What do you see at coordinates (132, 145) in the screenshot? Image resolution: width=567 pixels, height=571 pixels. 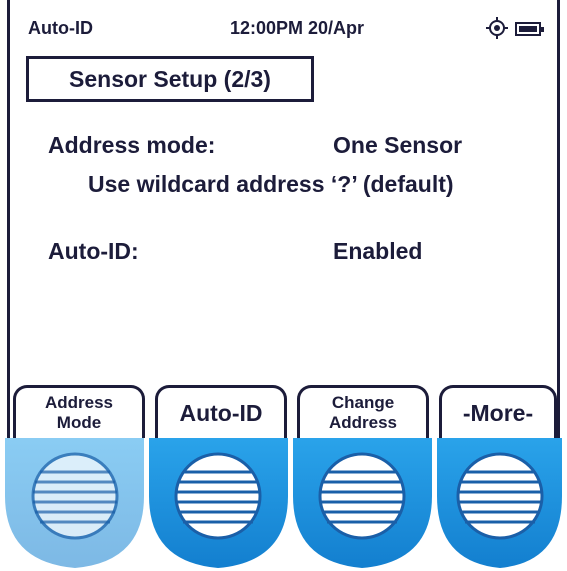 I see `address-mode-label: Address mode:` at bounding box center [132, 145].